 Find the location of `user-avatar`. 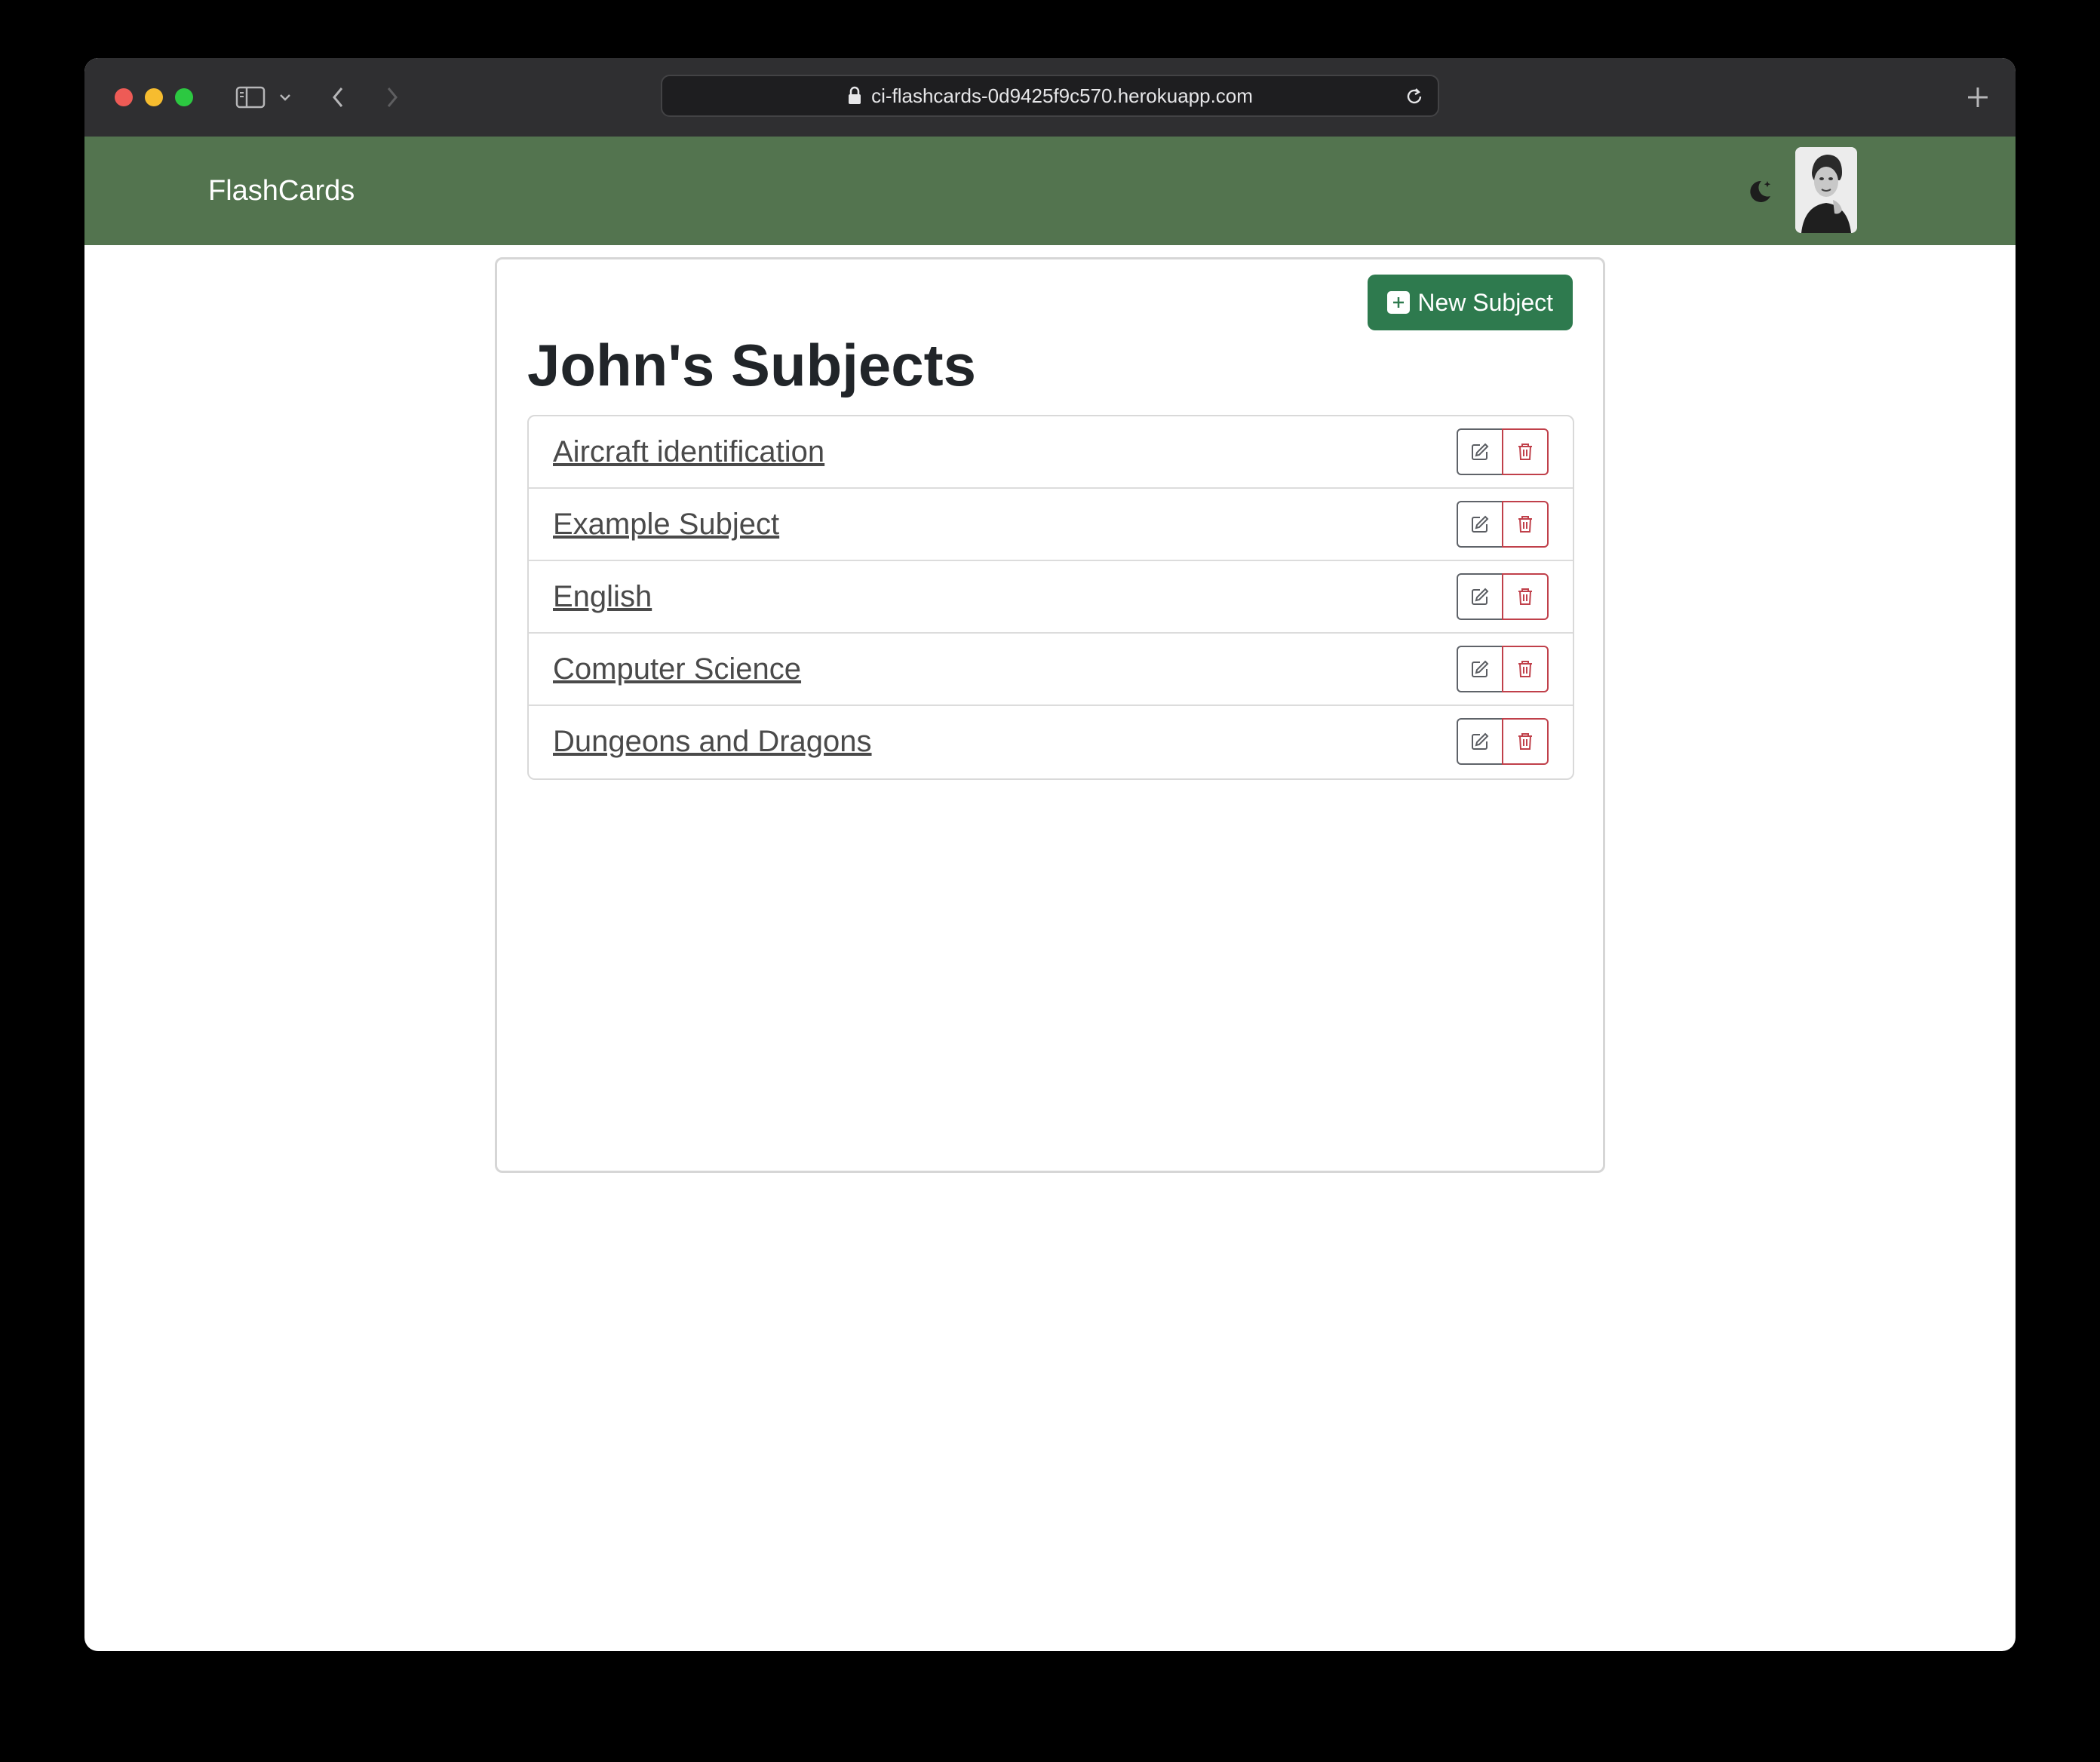

user-avatar is located at coordinates (1826, 190).